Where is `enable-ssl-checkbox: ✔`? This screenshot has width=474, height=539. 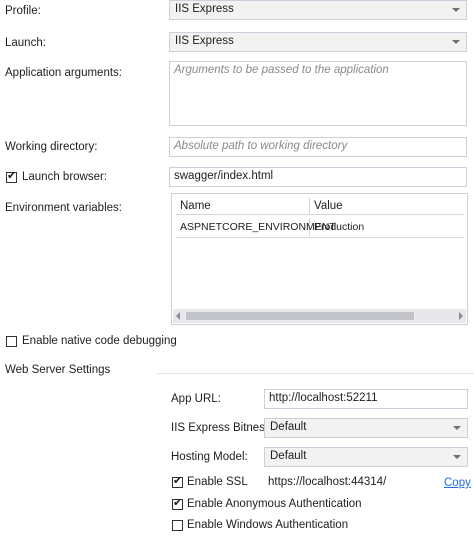
enable-ssl-checkbox: ✔ is located at coordinates (177, 481).